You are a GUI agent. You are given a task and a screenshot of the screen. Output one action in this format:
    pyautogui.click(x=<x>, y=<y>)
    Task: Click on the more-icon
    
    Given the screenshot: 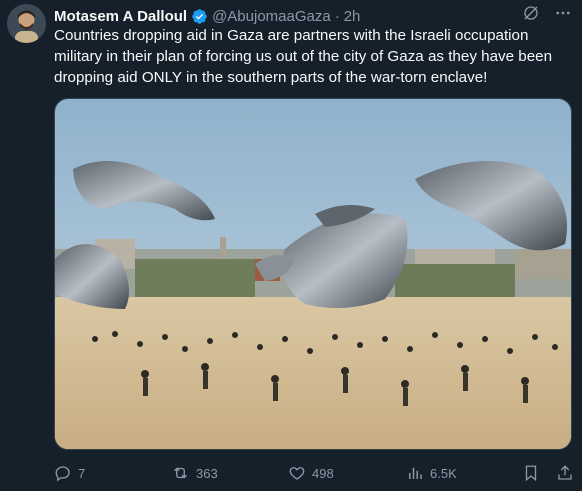 What is the action you would take?
    pyautogui.click(x=563, y=13)
    